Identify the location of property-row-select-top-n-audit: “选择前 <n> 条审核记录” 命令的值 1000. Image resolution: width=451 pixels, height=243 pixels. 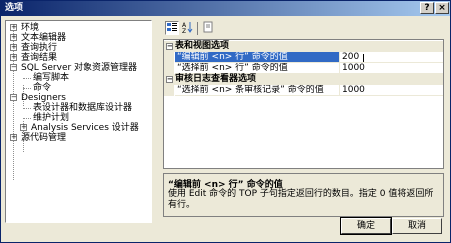
(303, 90).